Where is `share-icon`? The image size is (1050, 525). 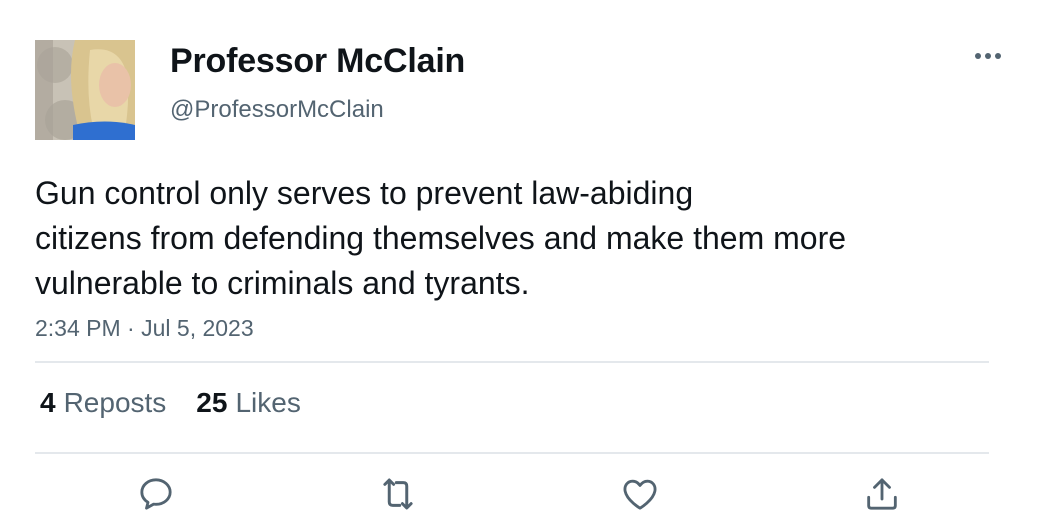
share-icon is located at coordinates (882, 494).